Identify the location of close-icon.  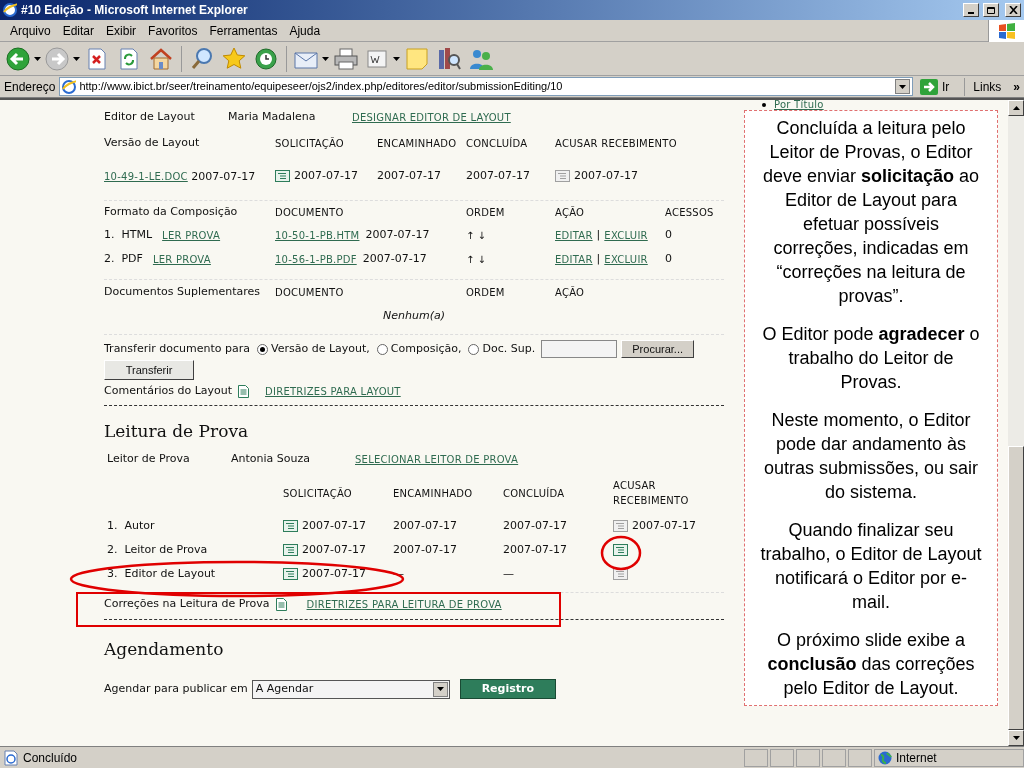
(1013, 10).